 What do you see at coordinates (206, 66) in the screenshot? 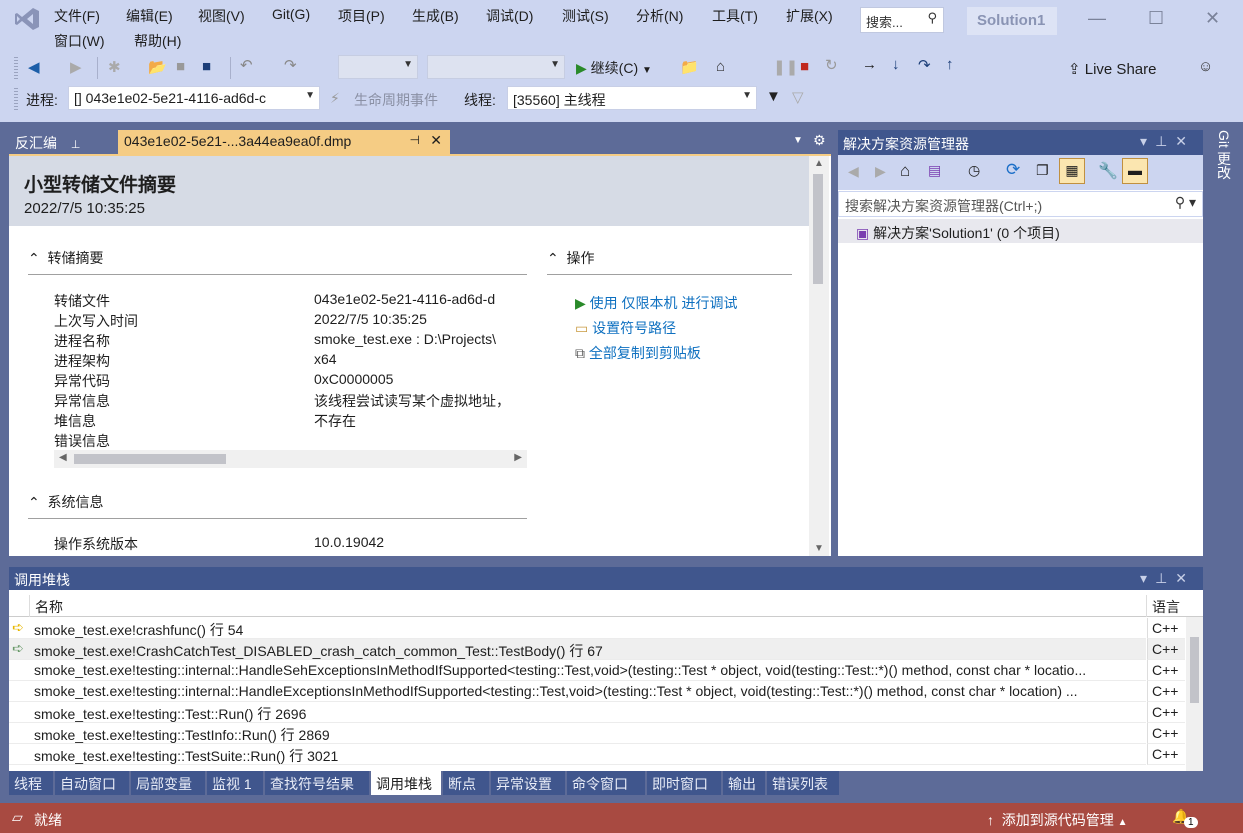
I see `save-all-icon: ■` at bounding box center [206, 66].